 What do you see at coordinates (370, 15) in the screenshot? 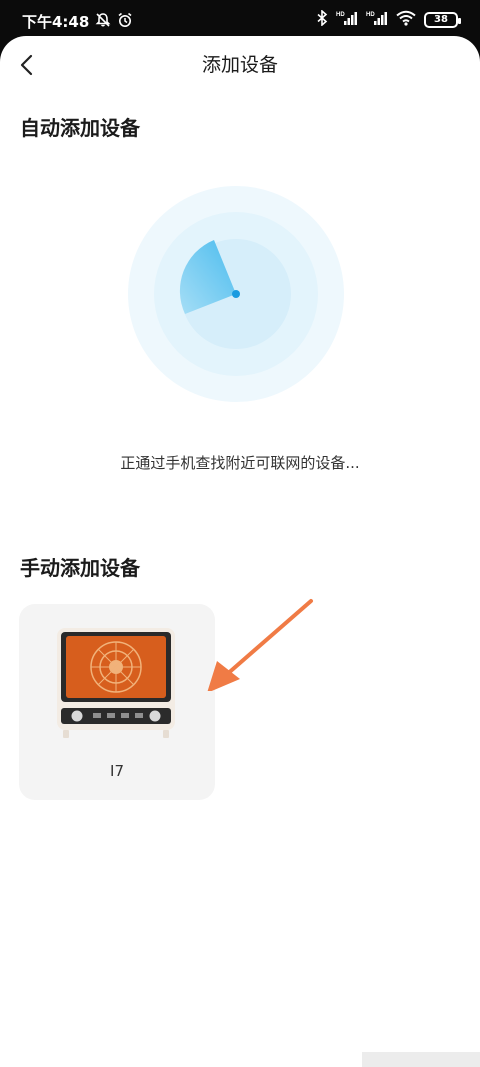
I see `signal-label-2: HD` at bounding box center [370, 15].